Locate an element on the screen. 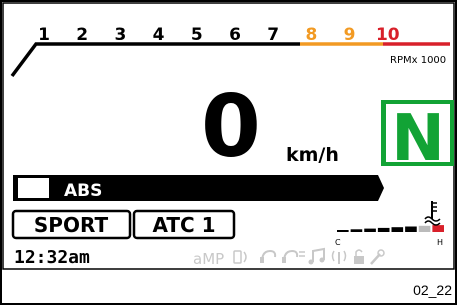  rpm-tick-3: 3 is located at coordinates (120, 35).